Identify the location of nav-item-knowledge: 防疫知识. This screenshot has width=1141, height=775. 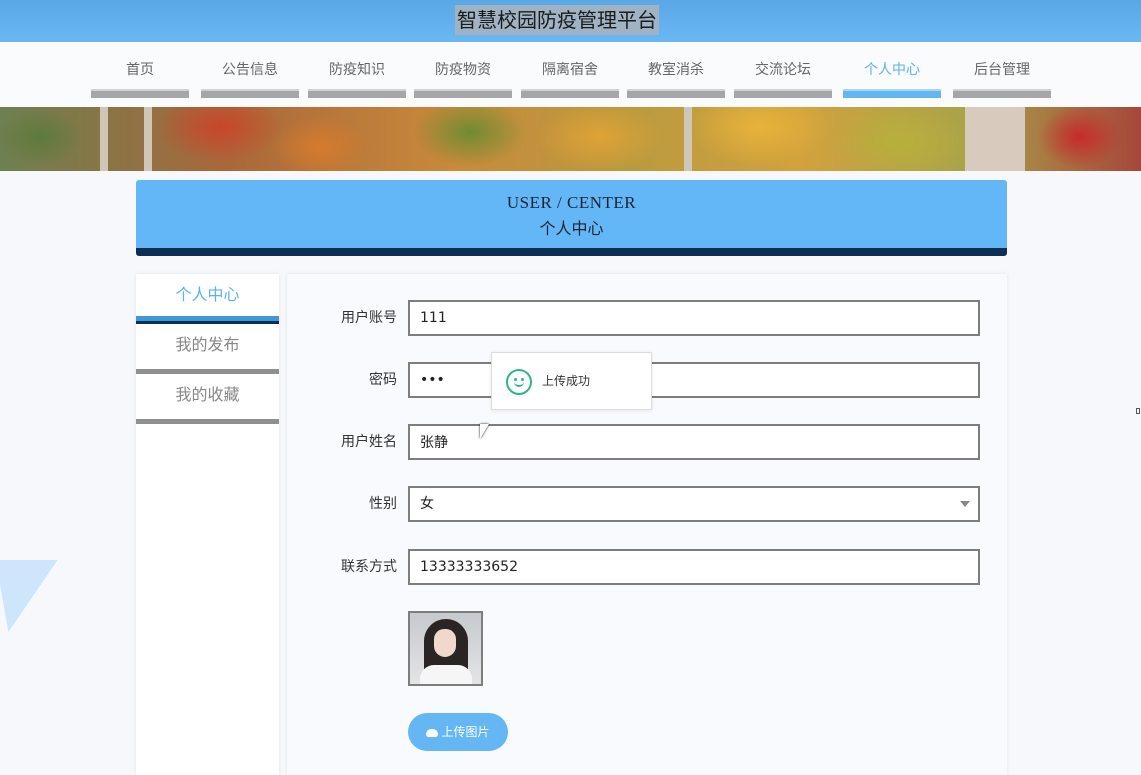
(357, 75).